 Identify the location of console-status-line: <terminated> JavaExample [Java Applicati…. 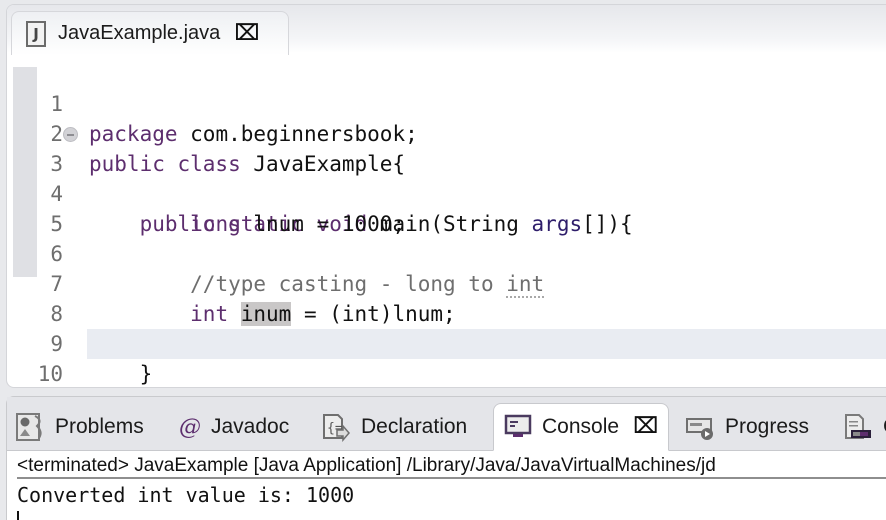
(451, 466).